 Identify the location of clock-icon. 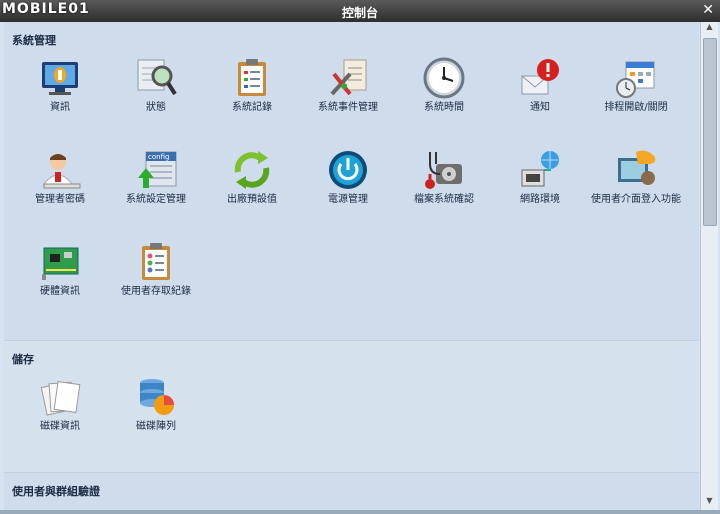
(444, 78).